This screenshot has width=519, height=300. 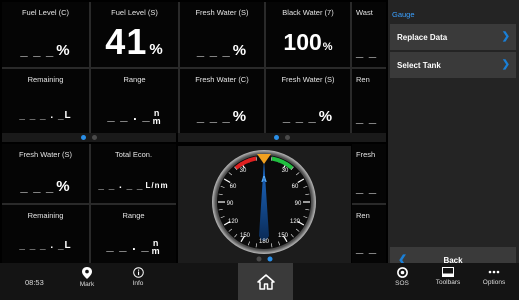 What do you see at coordinates (369, 203) in the screenshot?
I see `bottom-right-partial-grid: Fresh _ _ Ren _ _` at bounding box center [369, 203].